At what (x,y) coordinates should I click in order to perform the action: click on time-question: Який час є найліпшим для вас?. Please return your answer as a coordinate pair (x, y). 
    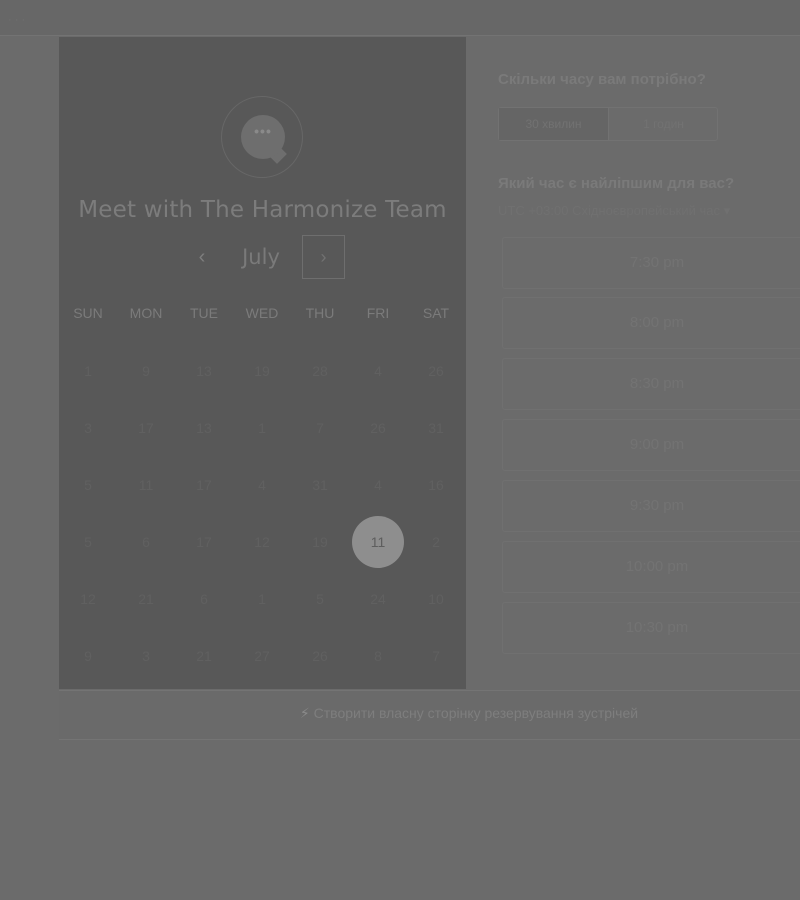
    Looking at the image, I should click on (616, 183).